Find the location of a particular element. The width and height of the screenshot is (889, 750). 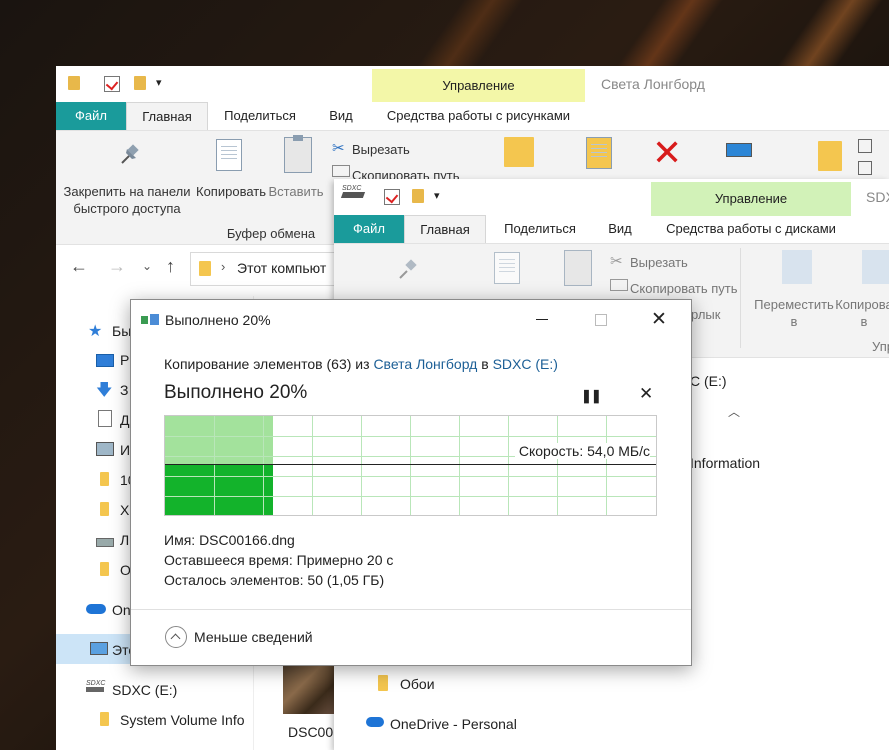

nav-item-folder-x: Х is located at coordinates (124, 510).